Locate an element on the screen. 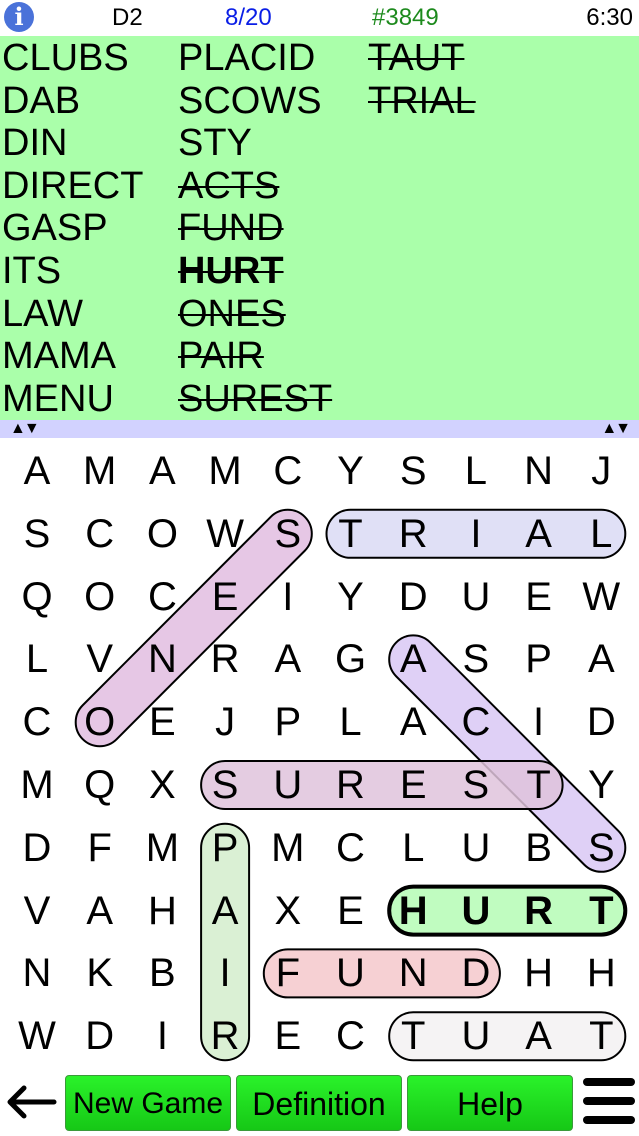 The width and height of the screenshot is (639, 1136). word-list-item: SUREST is located at coordinates (255, 399).